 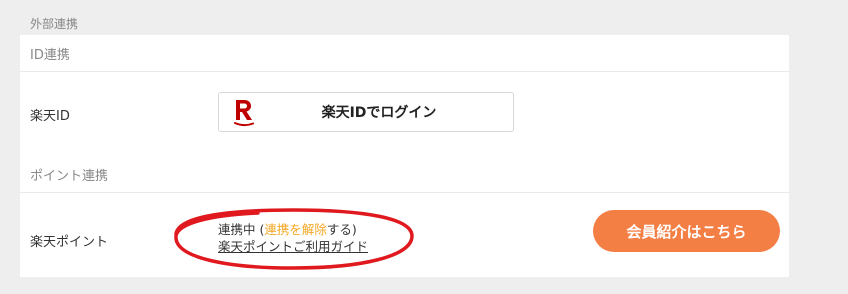 I want to click on rakuten-id-login-button: 楽天IDでログイン, so click(x=366, y=112).